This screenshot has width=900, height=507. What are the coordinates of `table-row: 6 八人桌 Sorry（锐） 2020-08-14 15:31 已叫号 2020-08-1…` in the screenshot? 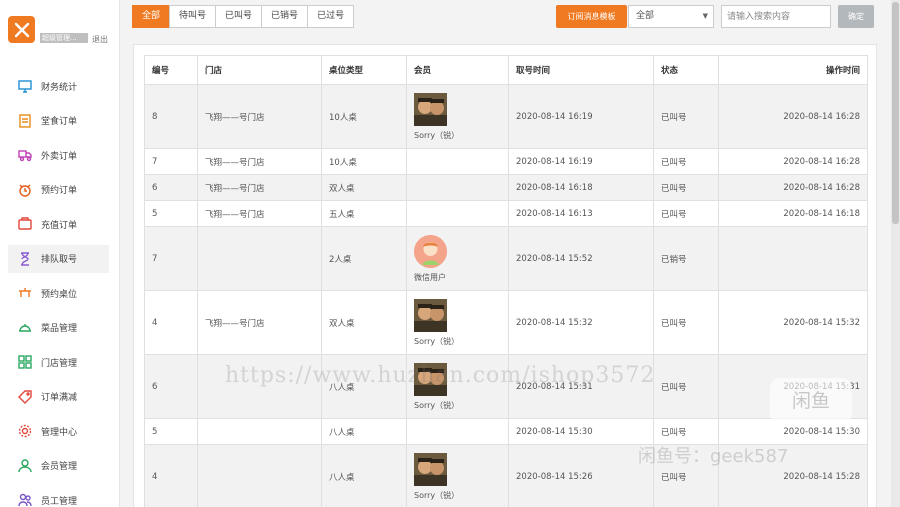 It's located at (506, 386).